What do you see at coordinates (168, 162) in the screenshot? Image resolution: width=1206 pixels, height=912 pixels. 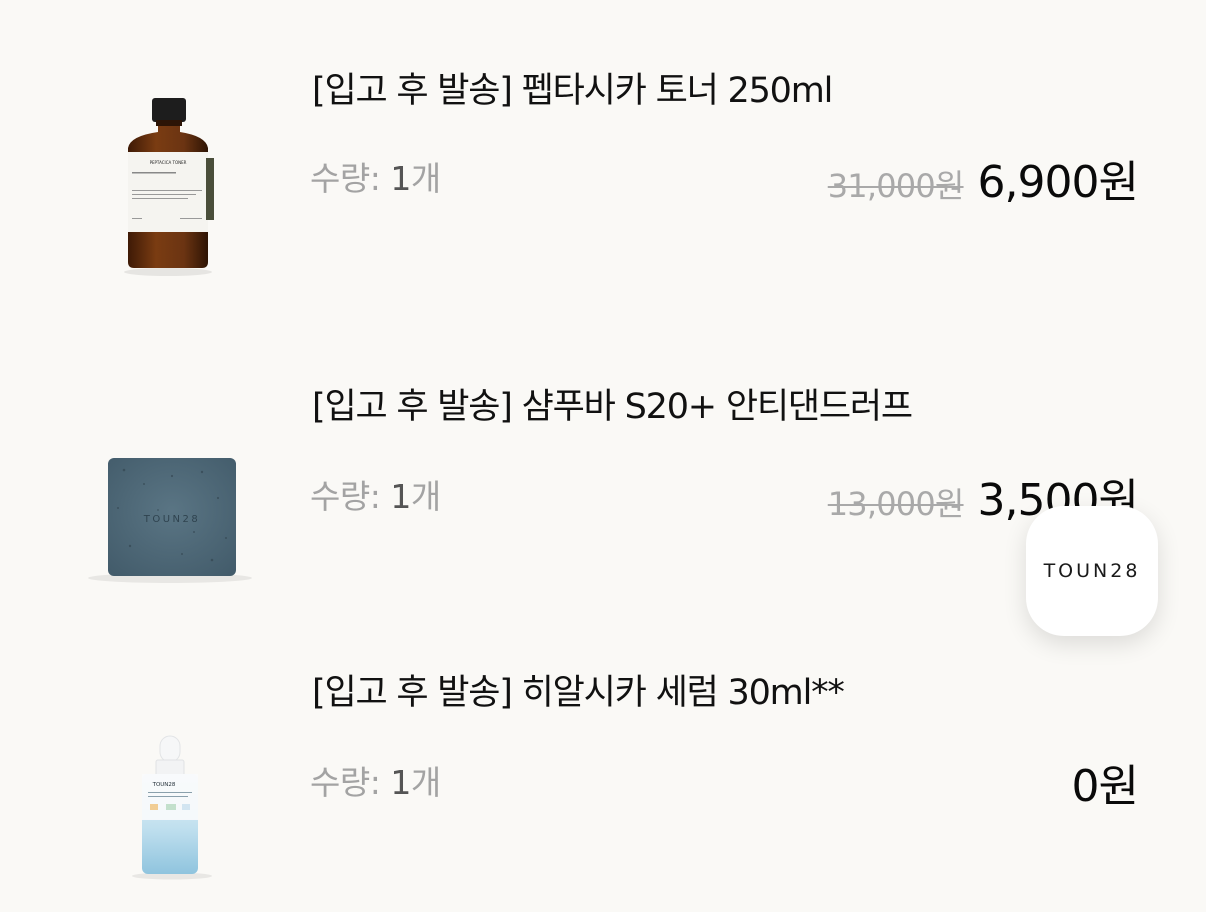 I see `bottle-label-text: PEPTACICA TONER` at bounding box center [168, 162].